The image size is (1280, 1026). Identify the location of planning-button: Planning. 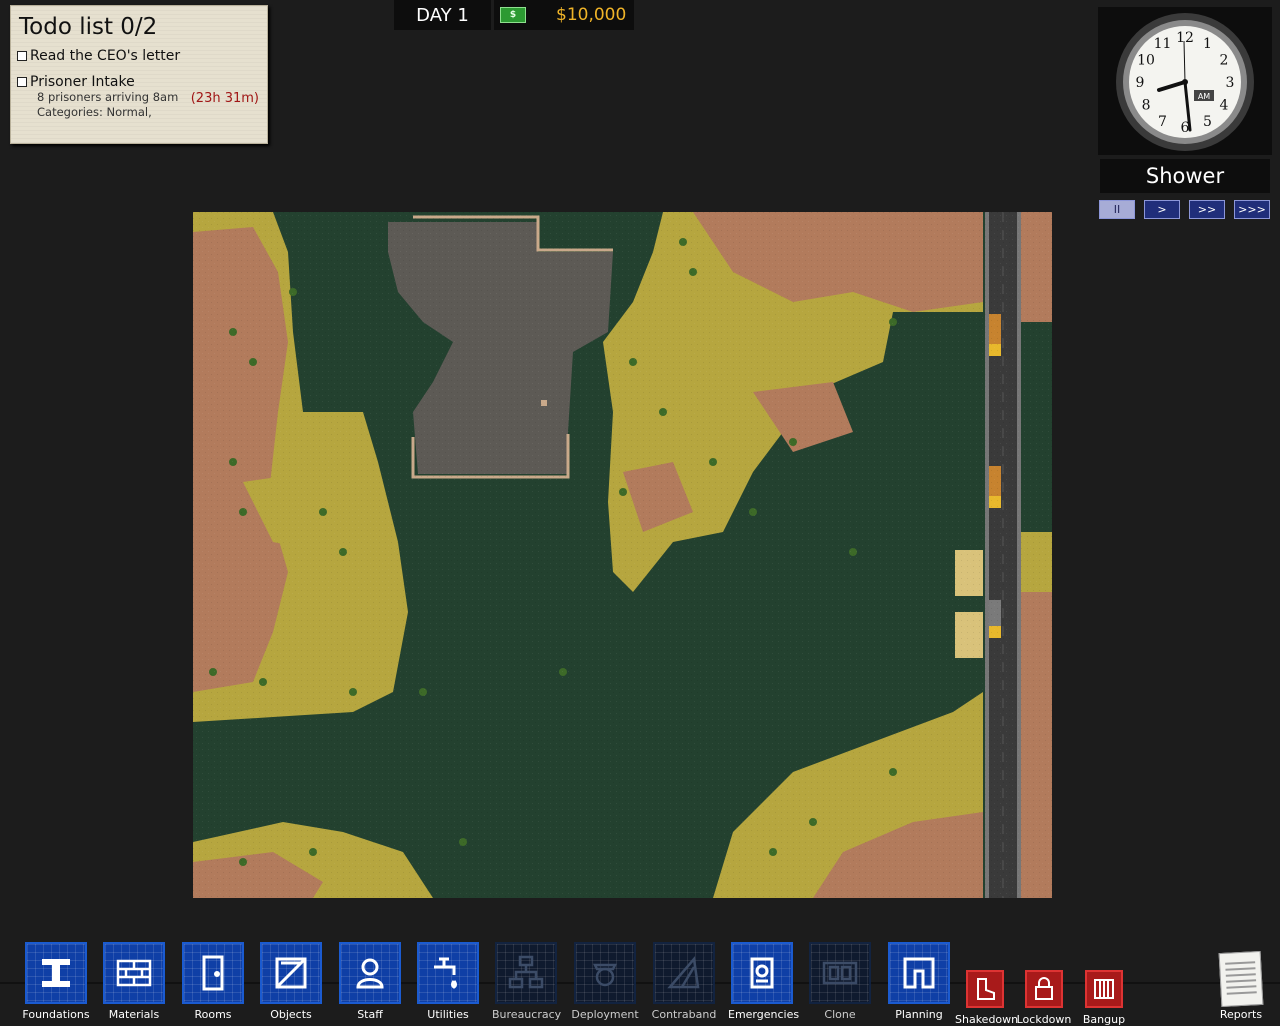
(919, 981).